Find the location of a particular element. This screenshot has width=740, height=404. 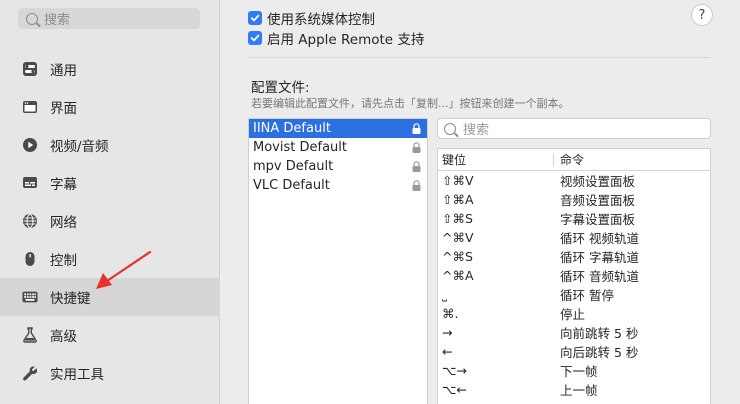

column-header-command: 命令 is located at coordinates (569, 159).